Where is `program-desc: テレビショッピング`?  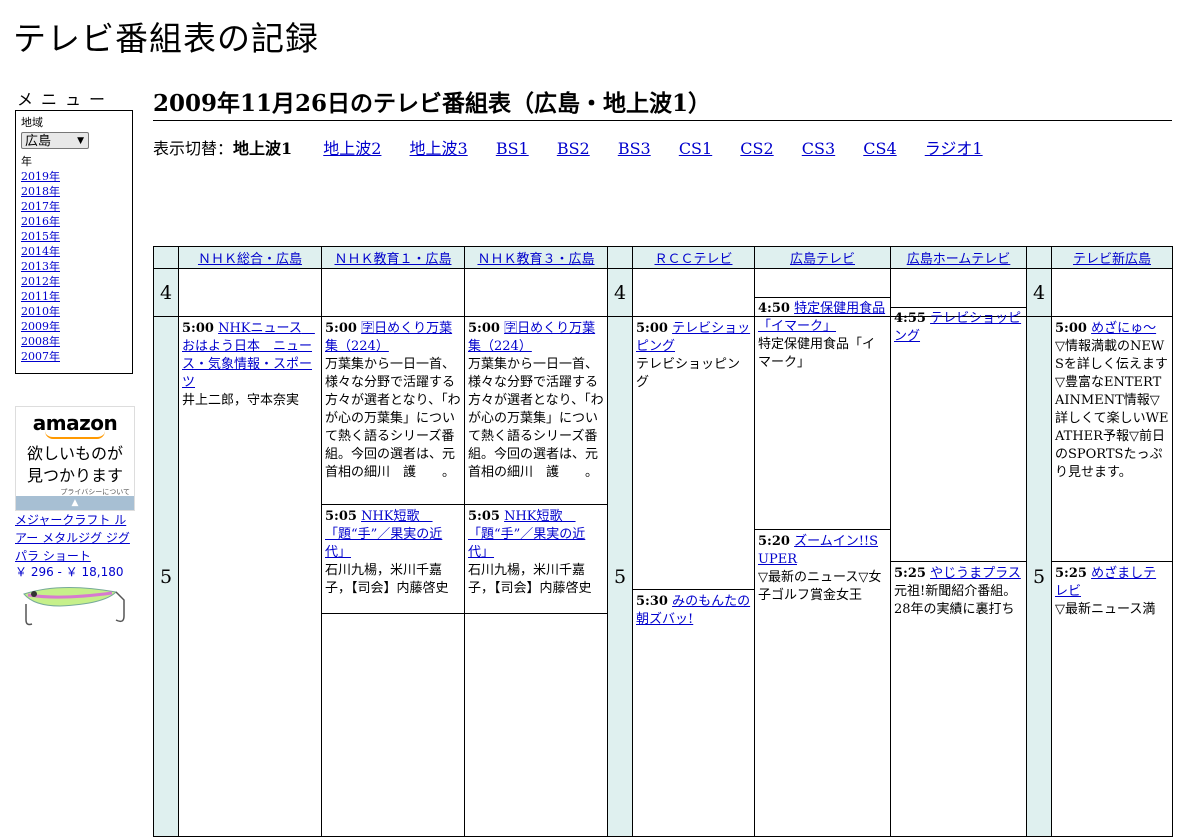 program-desc: テレビショッピング is located at coordinates (688, 373).